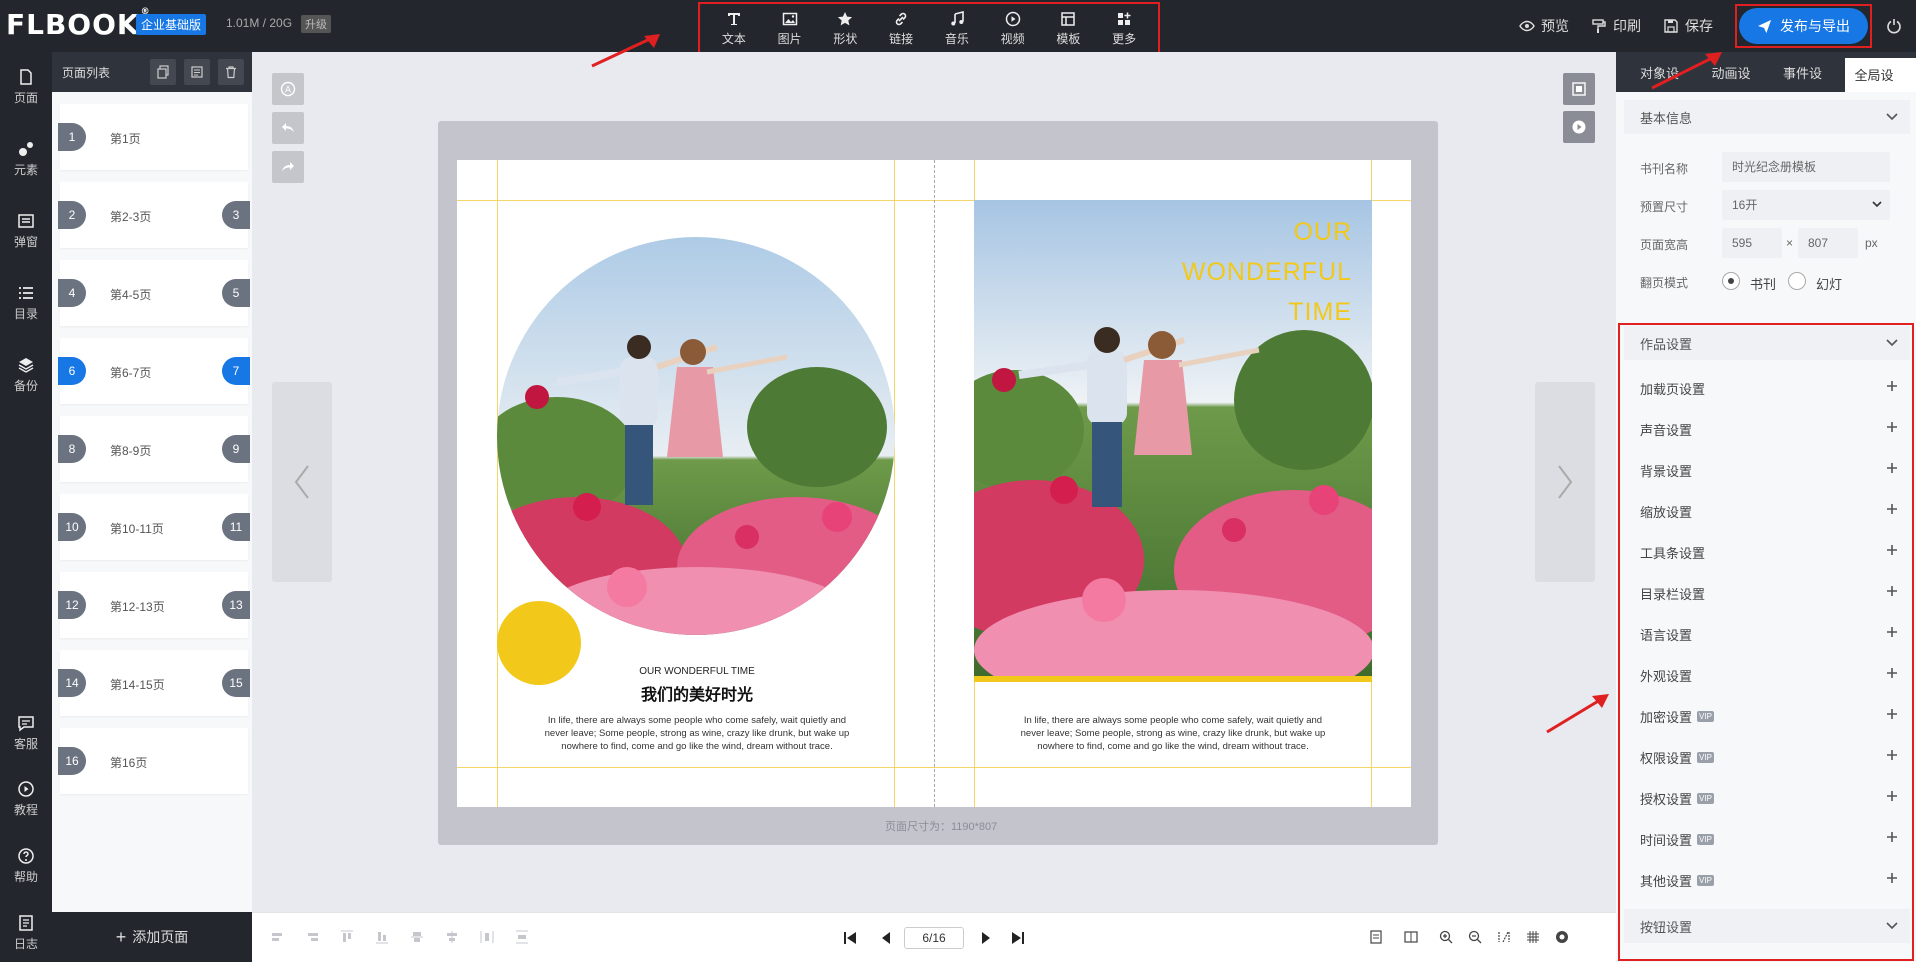 The width and height of the screenshot is (1916, 962). I want to click on svg-text: A, so click(288, 91).